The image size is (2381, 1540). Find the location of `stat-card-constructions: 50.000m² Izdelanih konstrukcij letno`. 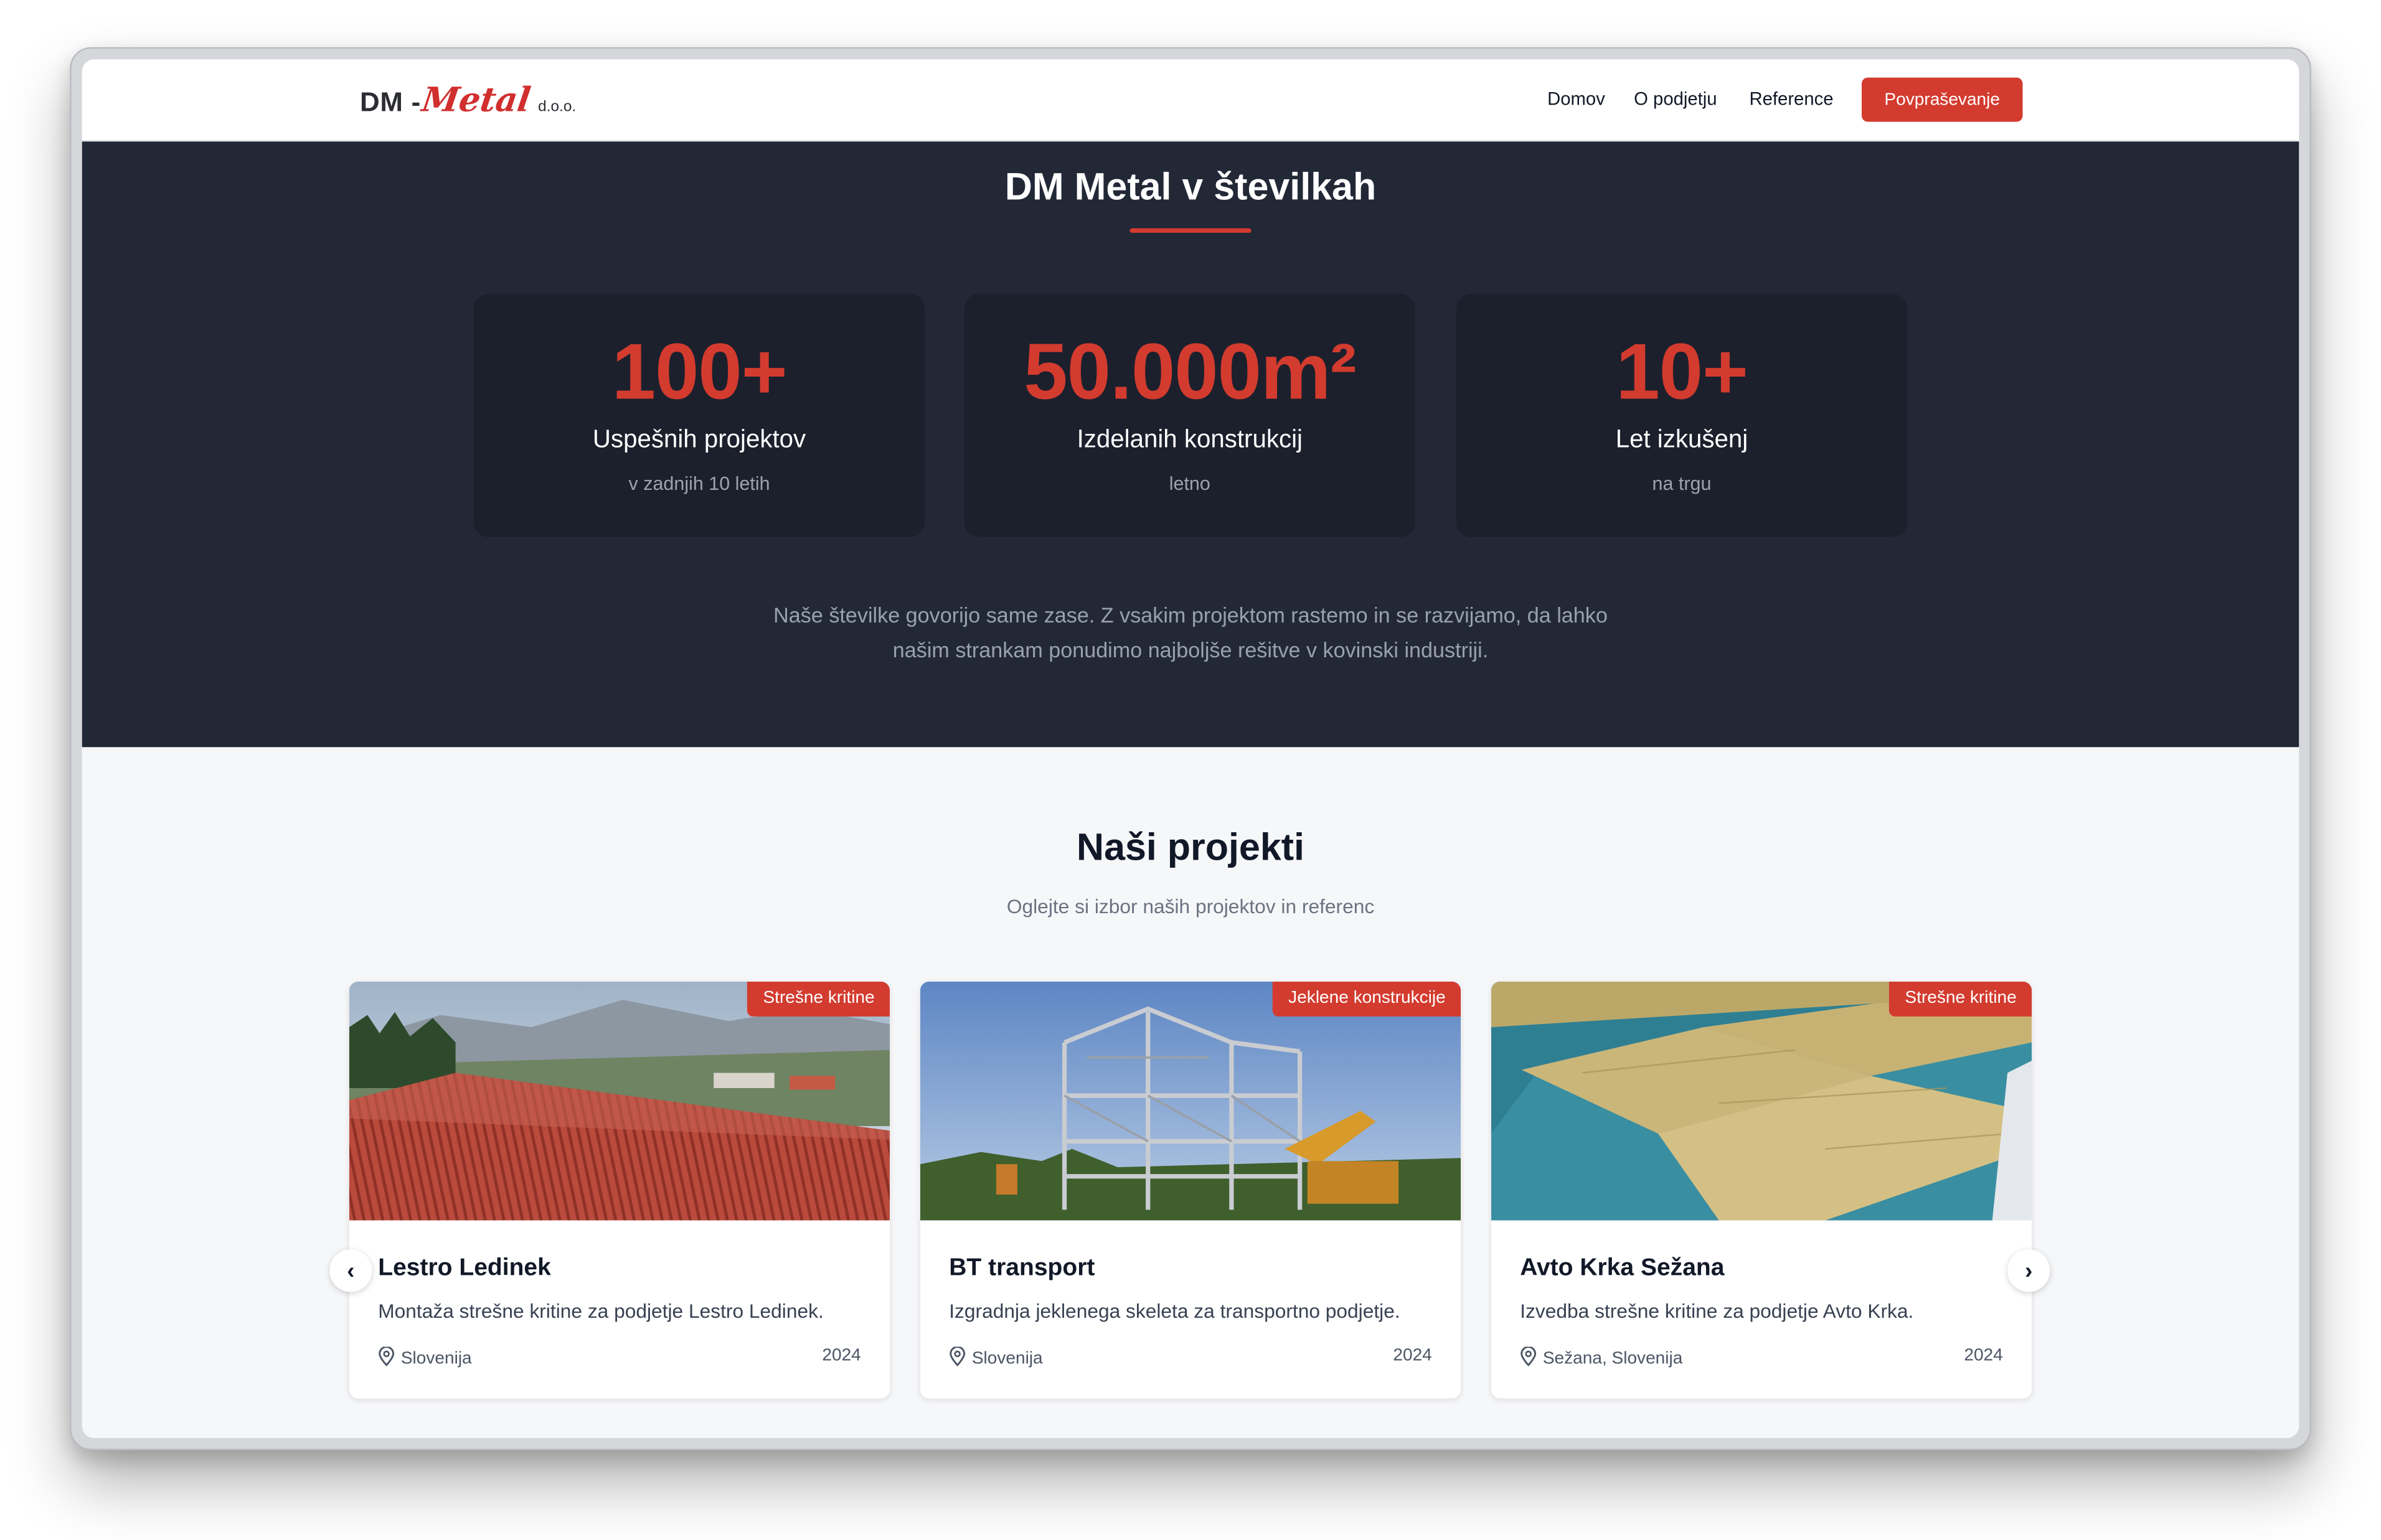

stat-card-constructions: 50.000m² Izdelanih konstrukcij letno is located at coordinates (1189, 415).